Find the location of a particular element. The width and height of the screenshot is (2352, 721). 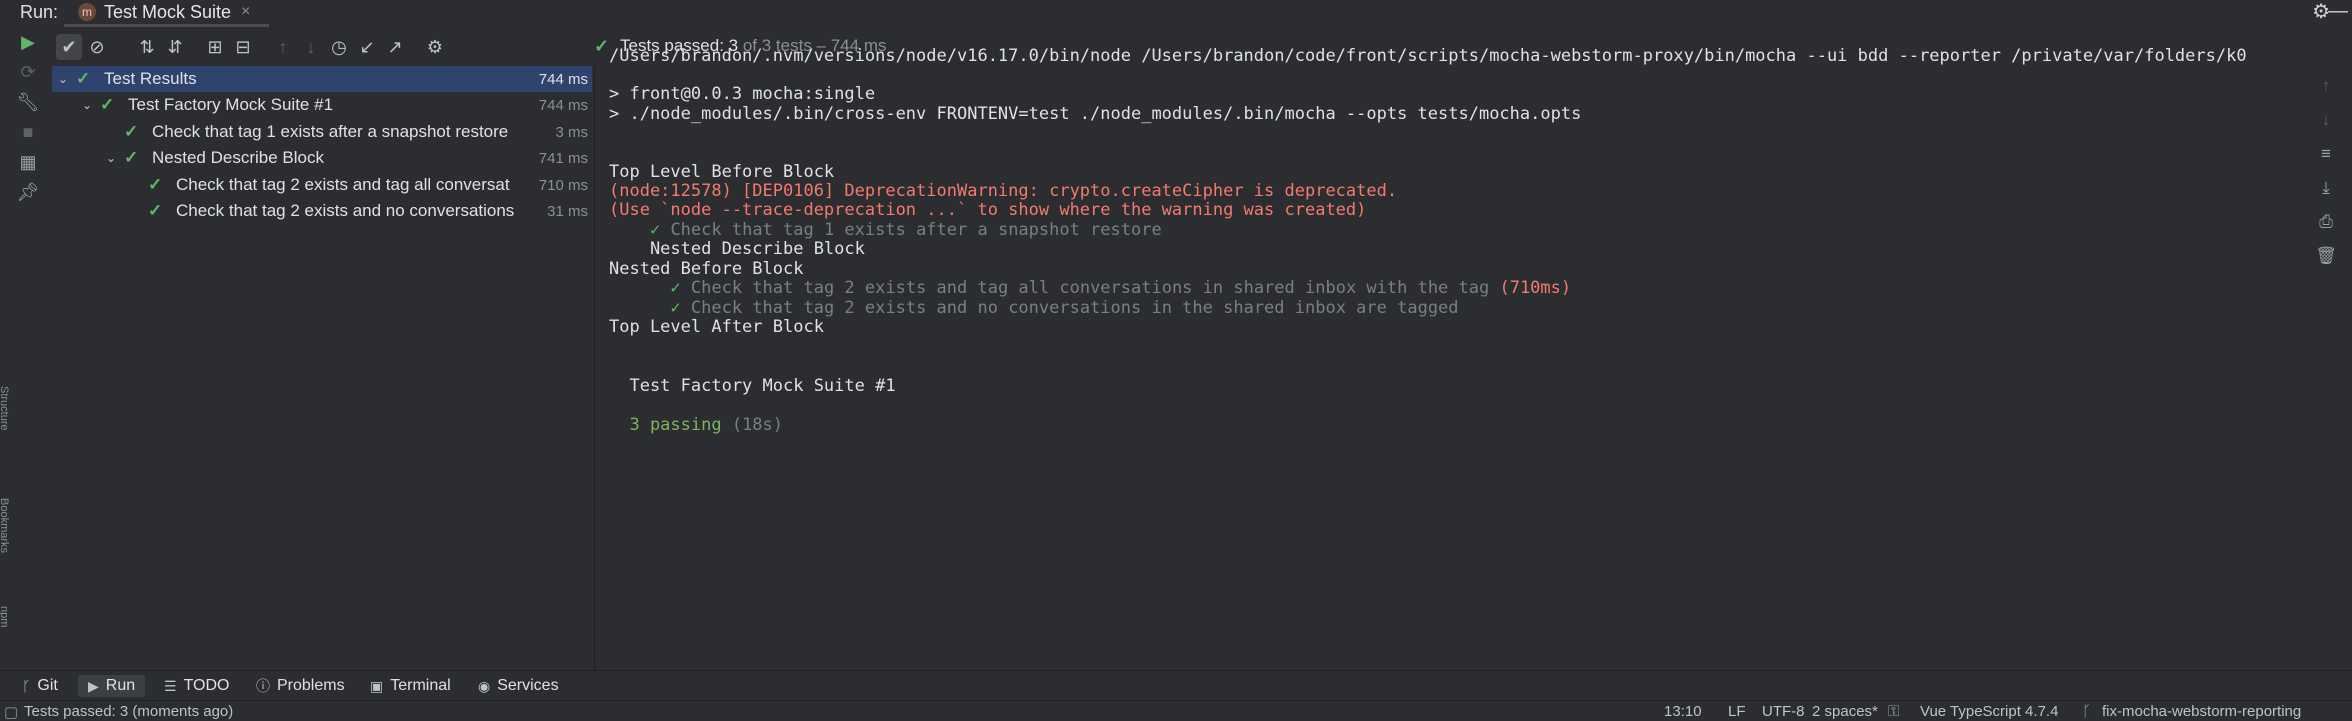

tree-row-duration: 710 ms is located at coordinates (563, 185).